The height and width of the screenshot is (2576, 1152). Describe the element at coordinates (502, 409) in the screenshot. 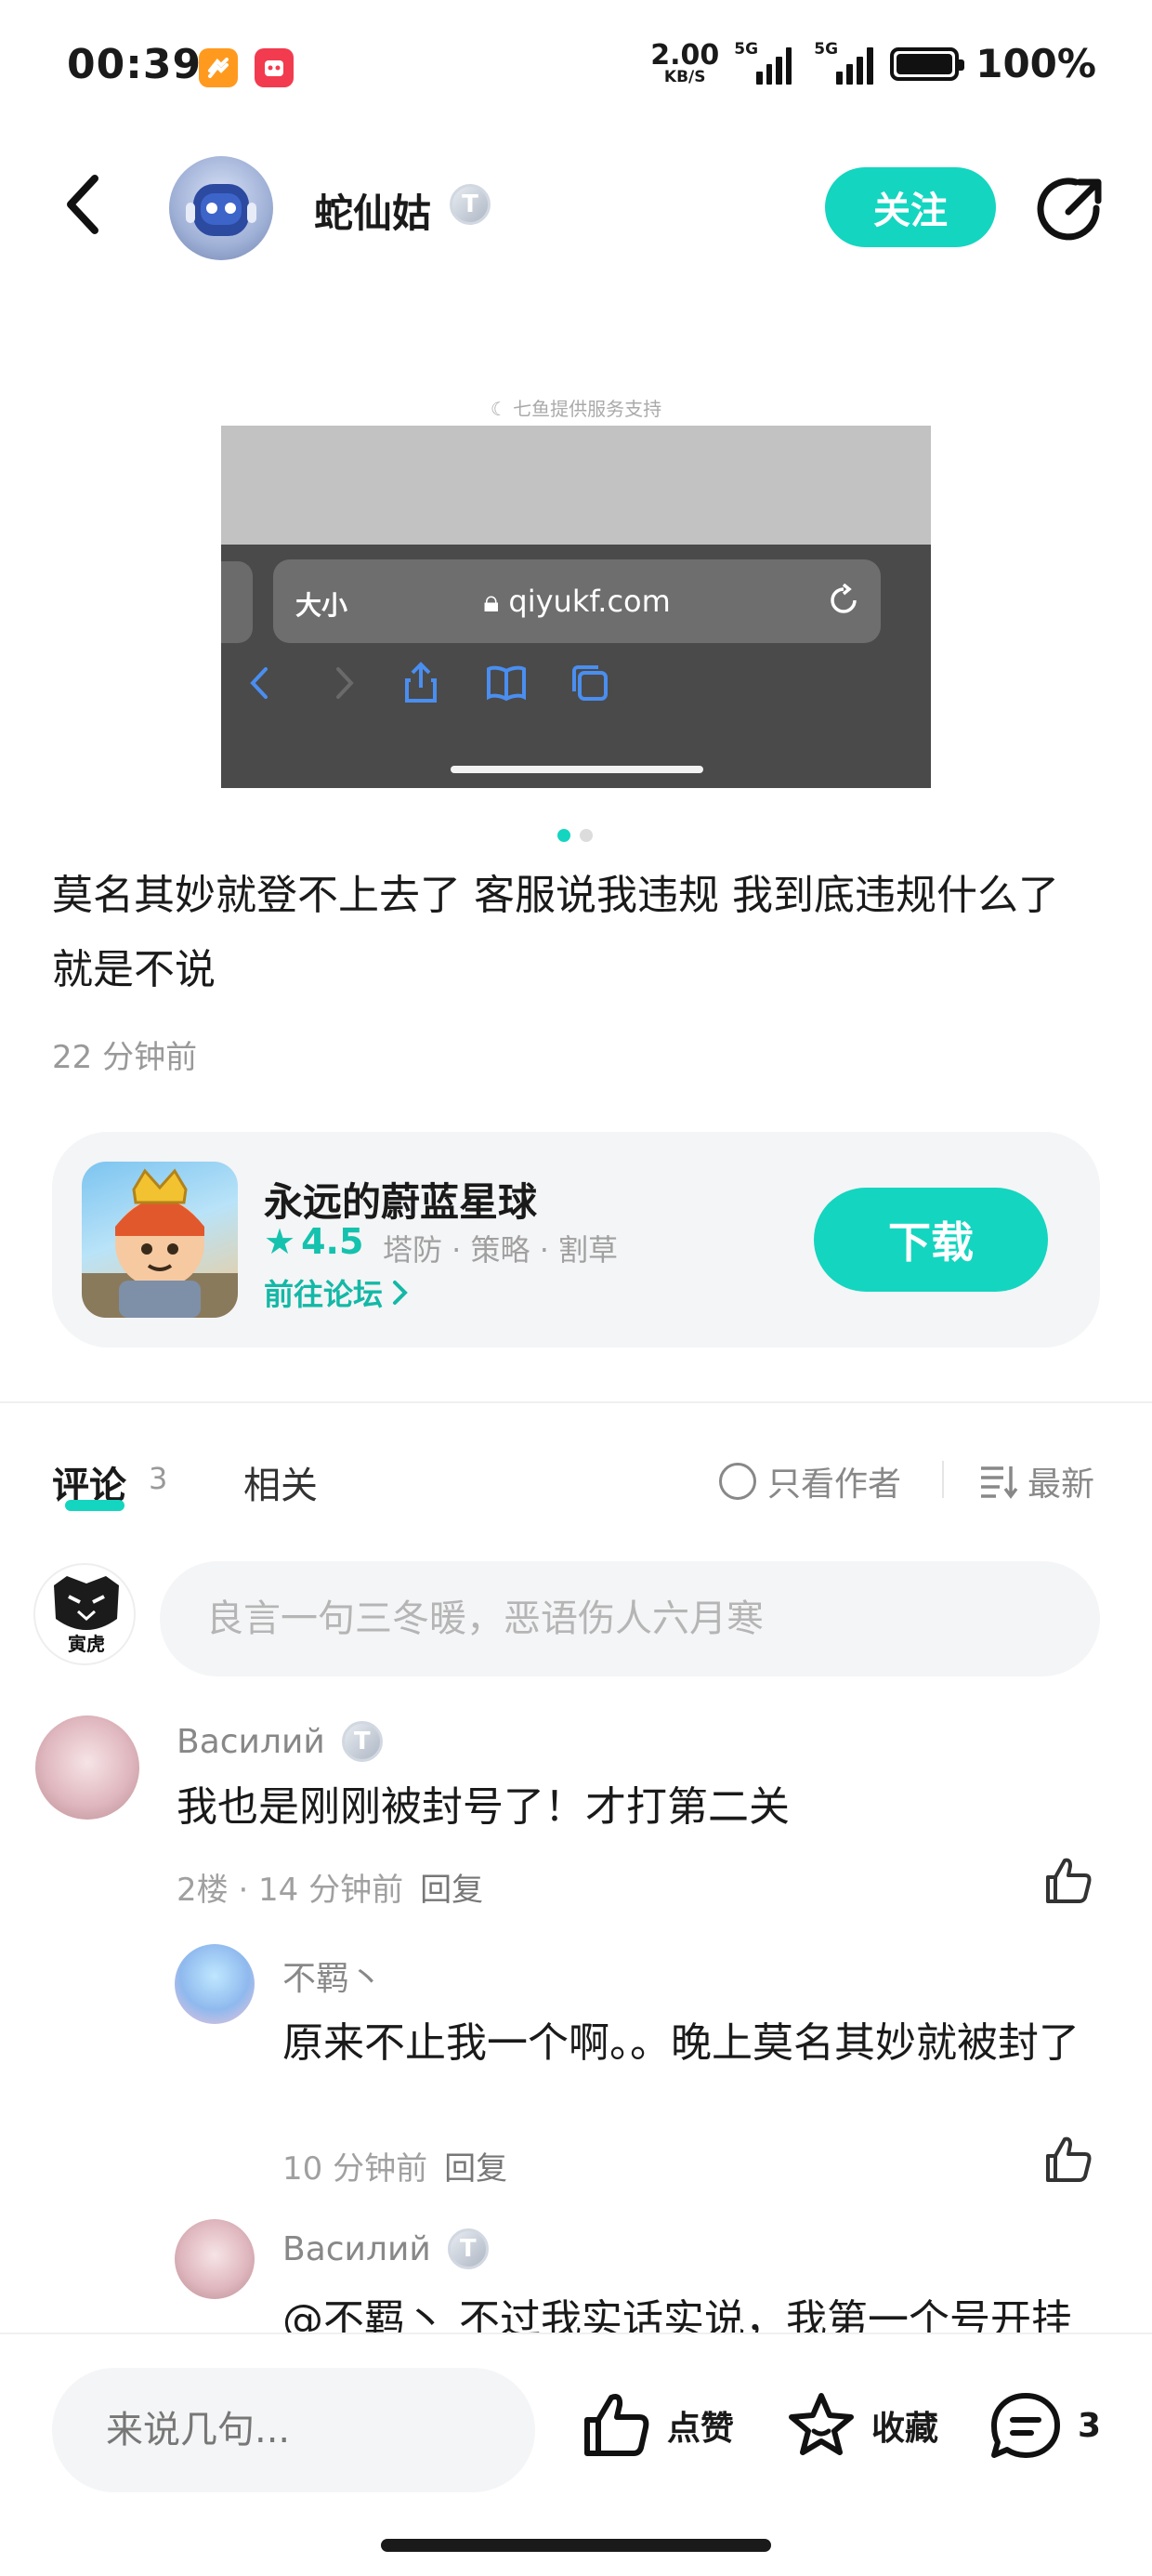

I see `moon-icon: ☾` at that location.